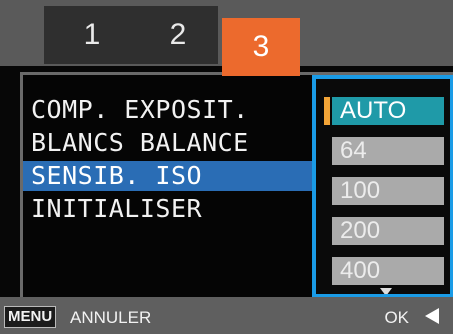  What do you see at coordinates (432, 316) in the screenshot?
I see `ok-arrow-icon` at bounding box center [432, 316].